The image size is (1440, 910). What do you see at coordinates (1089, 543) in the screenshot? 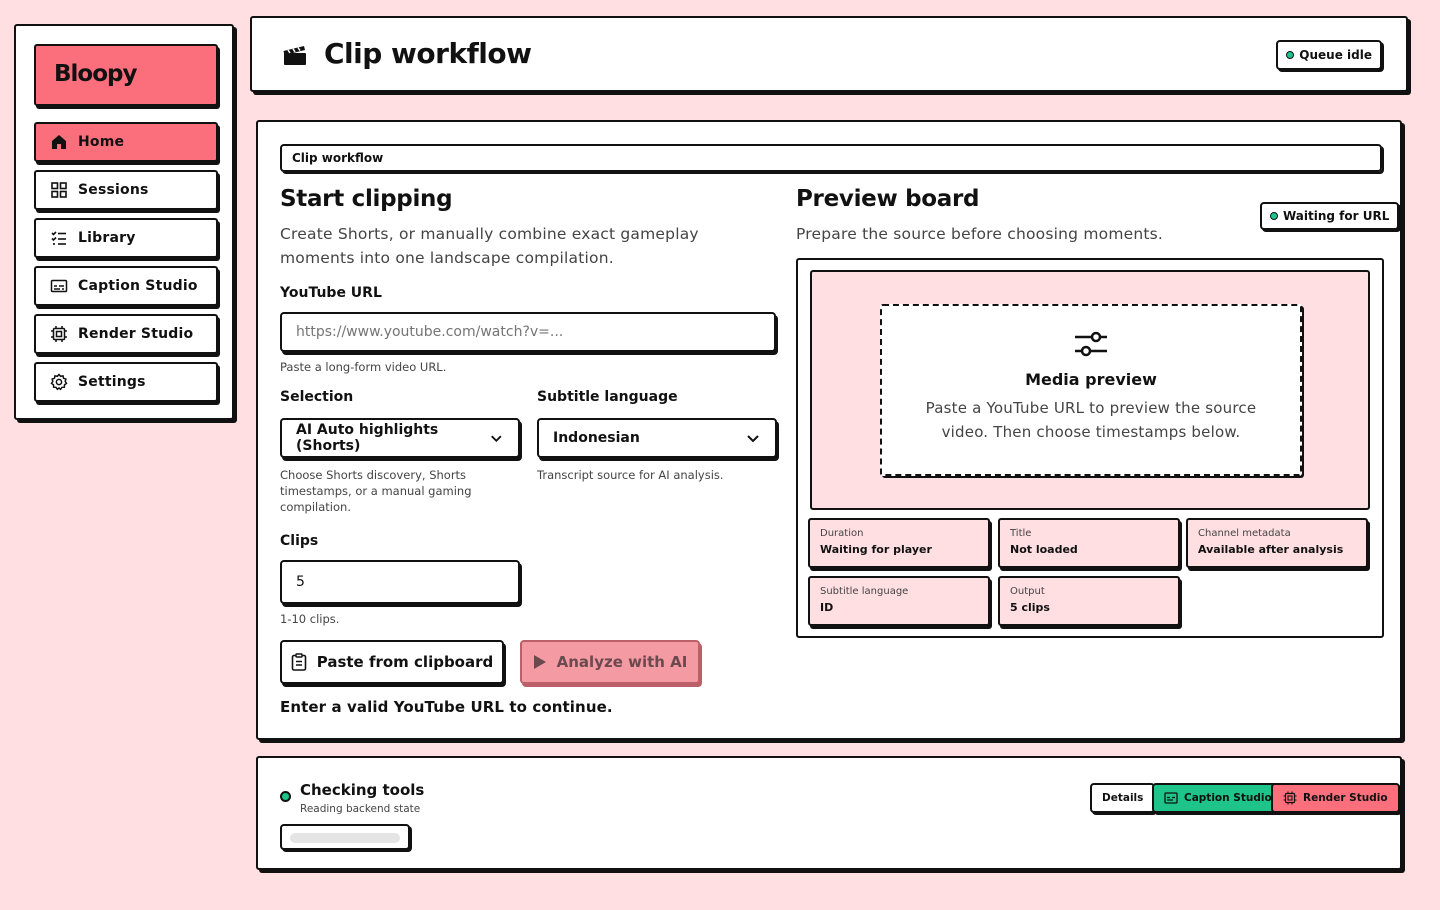
I see `meta-title: Title Not loaded` at bounding box center [1089, 543].